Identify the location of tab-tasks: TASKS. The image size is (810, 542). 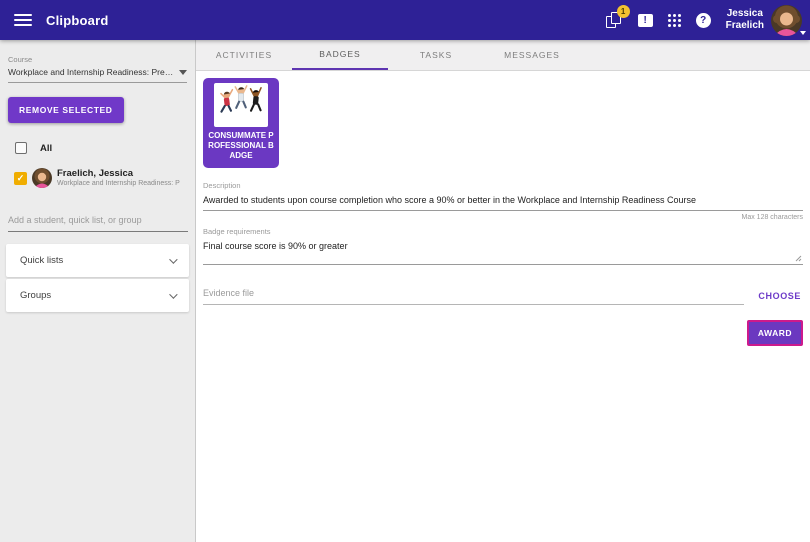
(436, 55).